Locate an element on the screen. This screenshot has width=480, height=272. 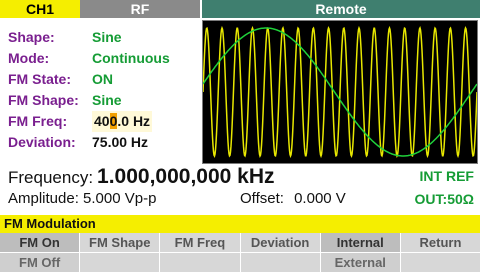
softkey-label: Deviation is located at coordinates (280, 242).